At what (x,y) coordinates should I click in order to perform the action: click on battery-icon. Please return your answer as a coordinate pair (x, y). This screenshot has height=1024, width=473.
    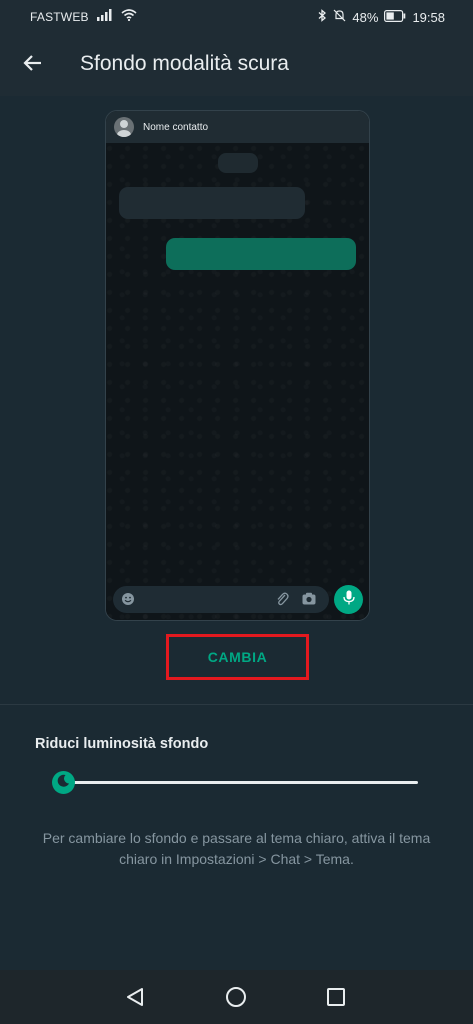
    Looking at the image, I should click on (395, 17).